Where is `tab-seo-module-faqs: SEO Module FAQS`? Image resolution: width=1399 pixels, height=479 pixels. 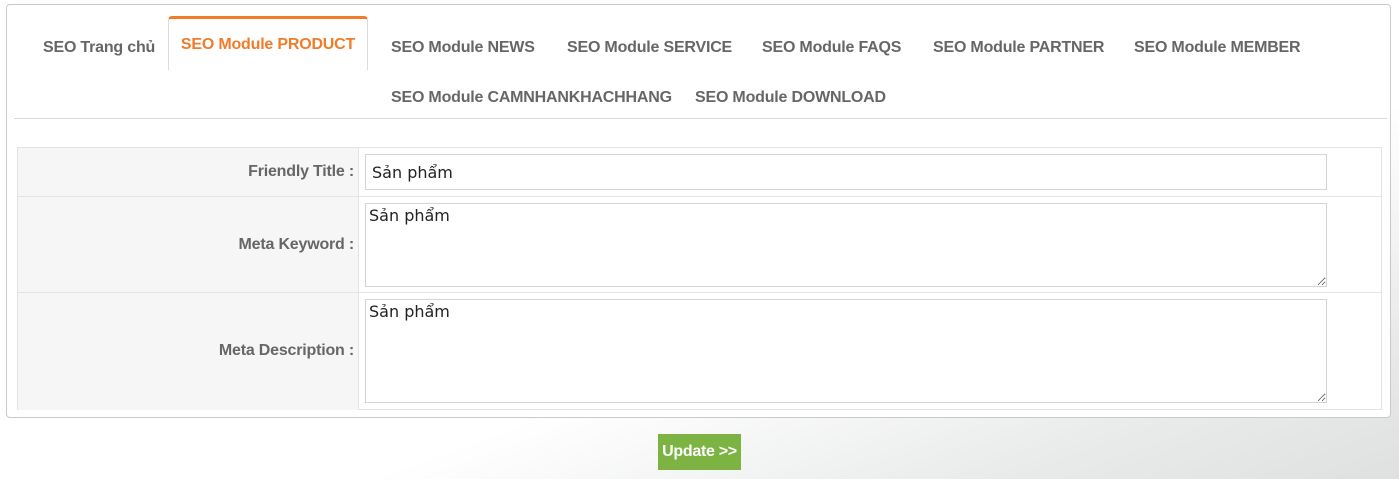 tab-seo-module-faqs: SEO Module FAQS is located at coordinates (831, 48).